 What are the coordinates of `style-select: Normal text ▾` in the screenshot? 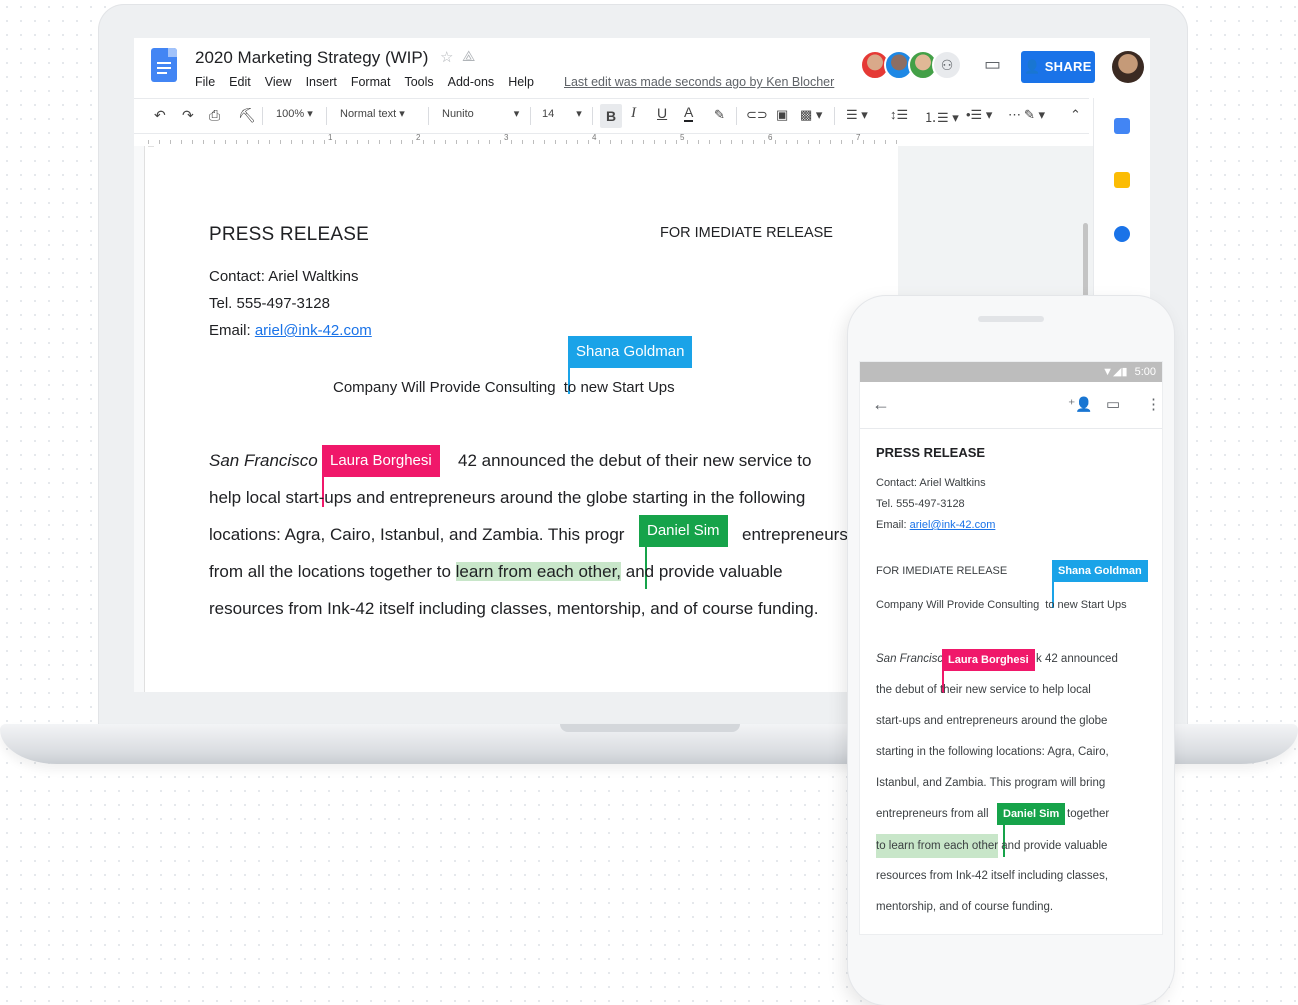 It's located at (372, 113).